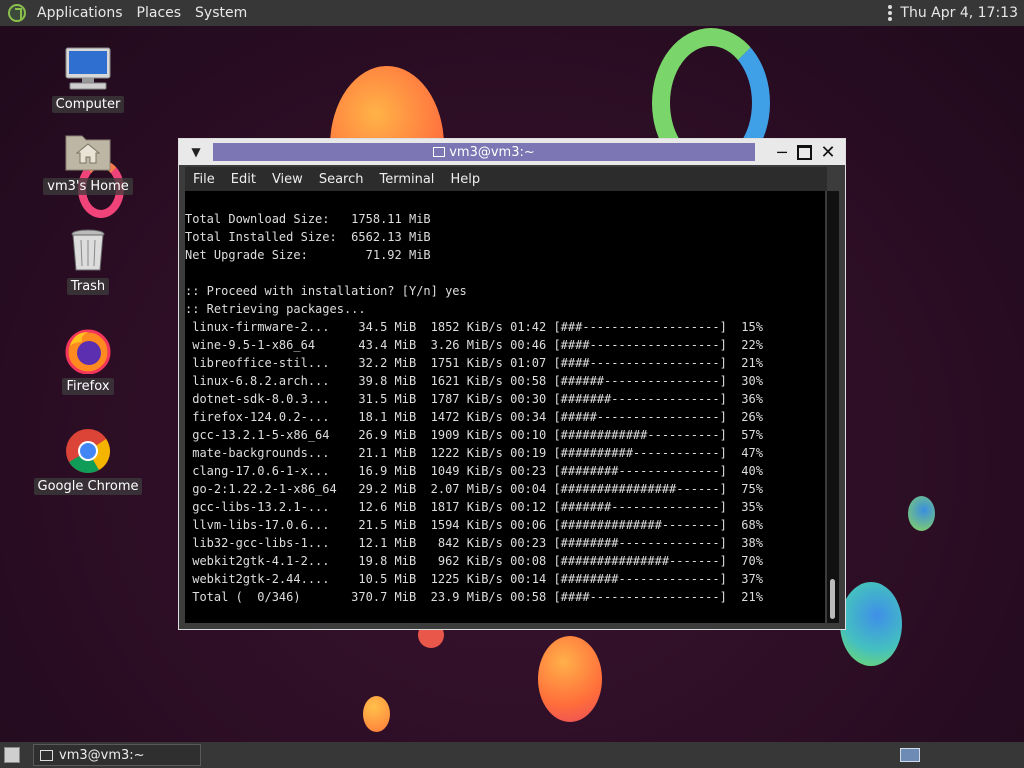 The image size is (1024, 768). I want to click on computer-icon, so click(88, 69).